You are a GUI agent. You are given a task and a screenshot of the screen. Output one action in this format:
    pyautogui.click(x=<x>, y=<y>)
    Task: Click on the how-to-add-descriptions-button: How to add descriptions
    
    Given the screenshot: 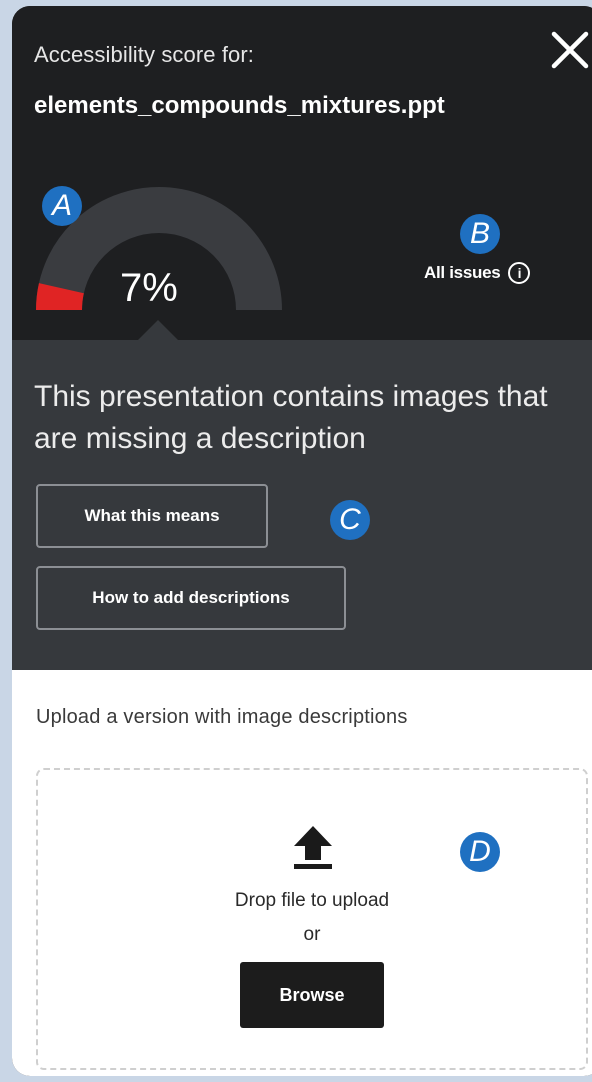 What is the action you would take?
    pyautogui.click(x=191, y=598)
    